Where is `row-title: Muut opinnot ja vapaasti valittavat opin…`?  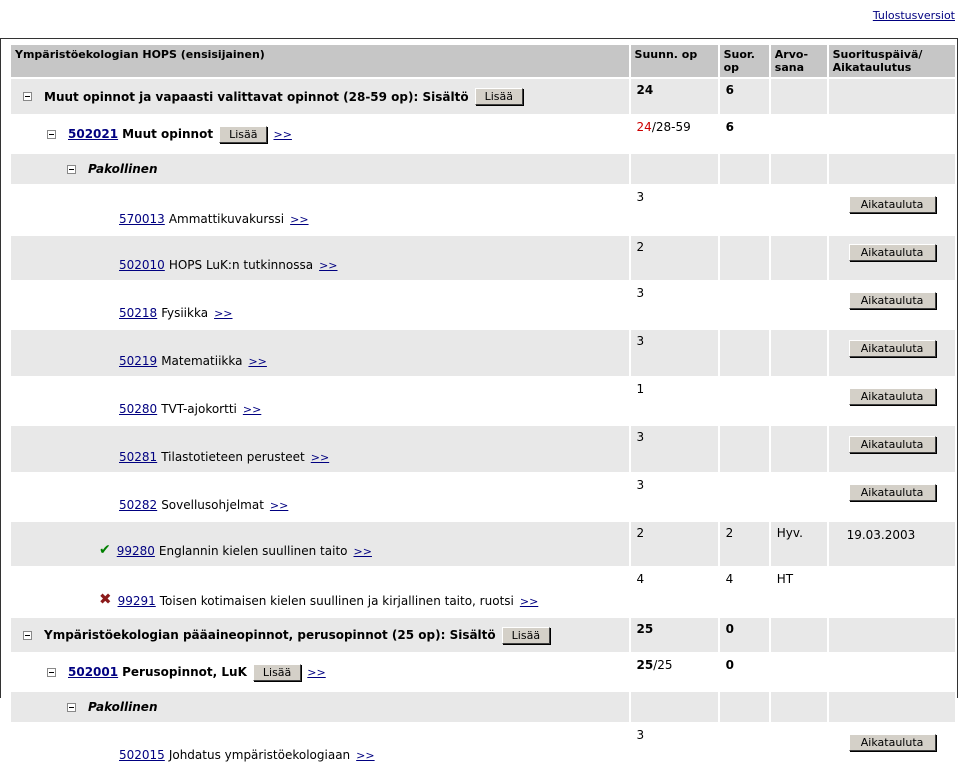
row-title: Muut opinnot ja vapaasti valittavat opin… is located at coordinates (256, 96).